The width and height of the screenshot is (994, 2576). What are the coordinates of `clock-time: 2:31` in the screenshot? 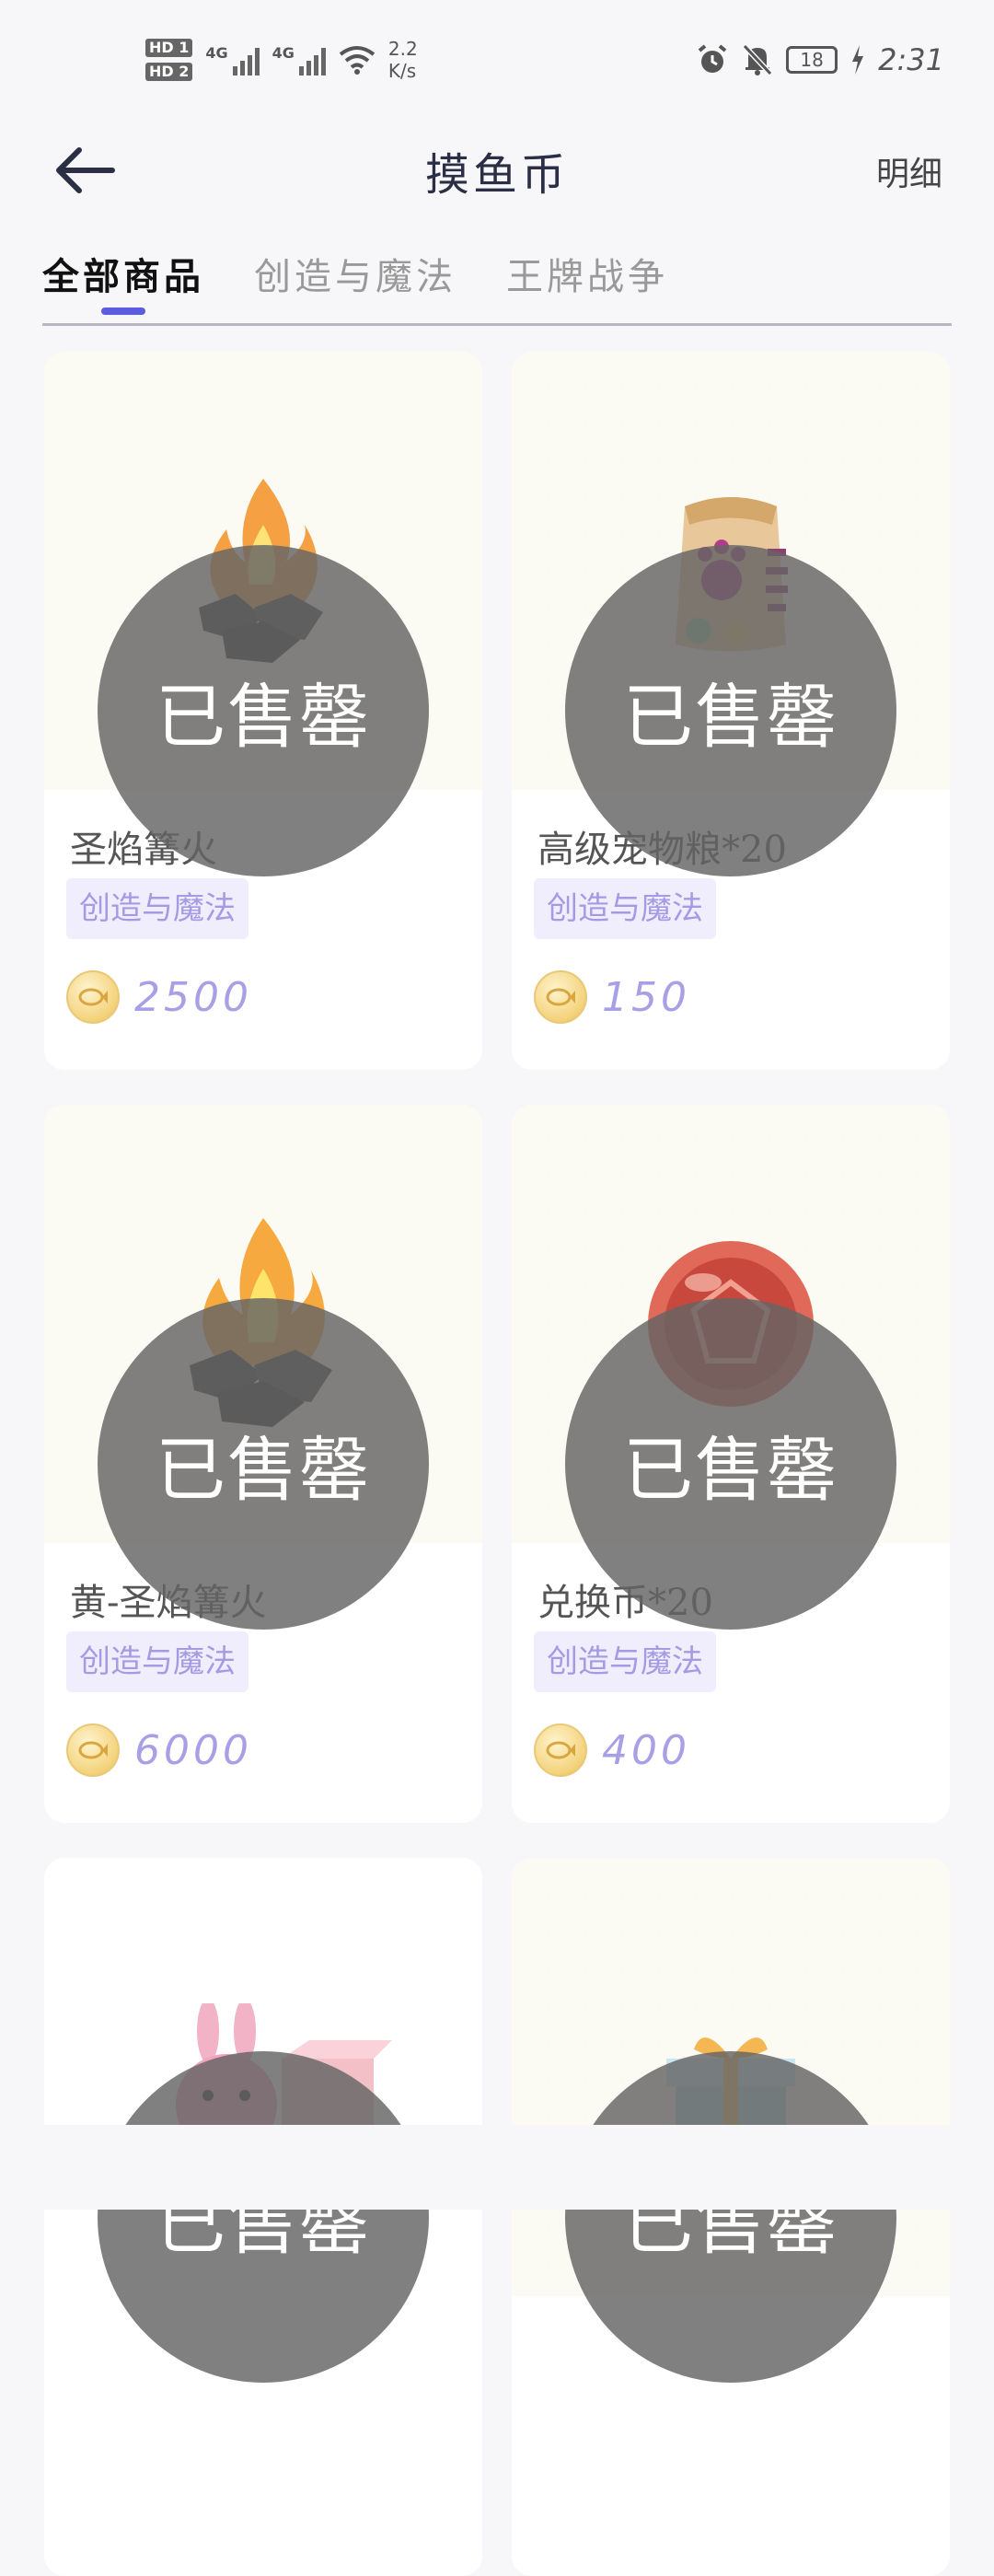 It's located at (911, 59).